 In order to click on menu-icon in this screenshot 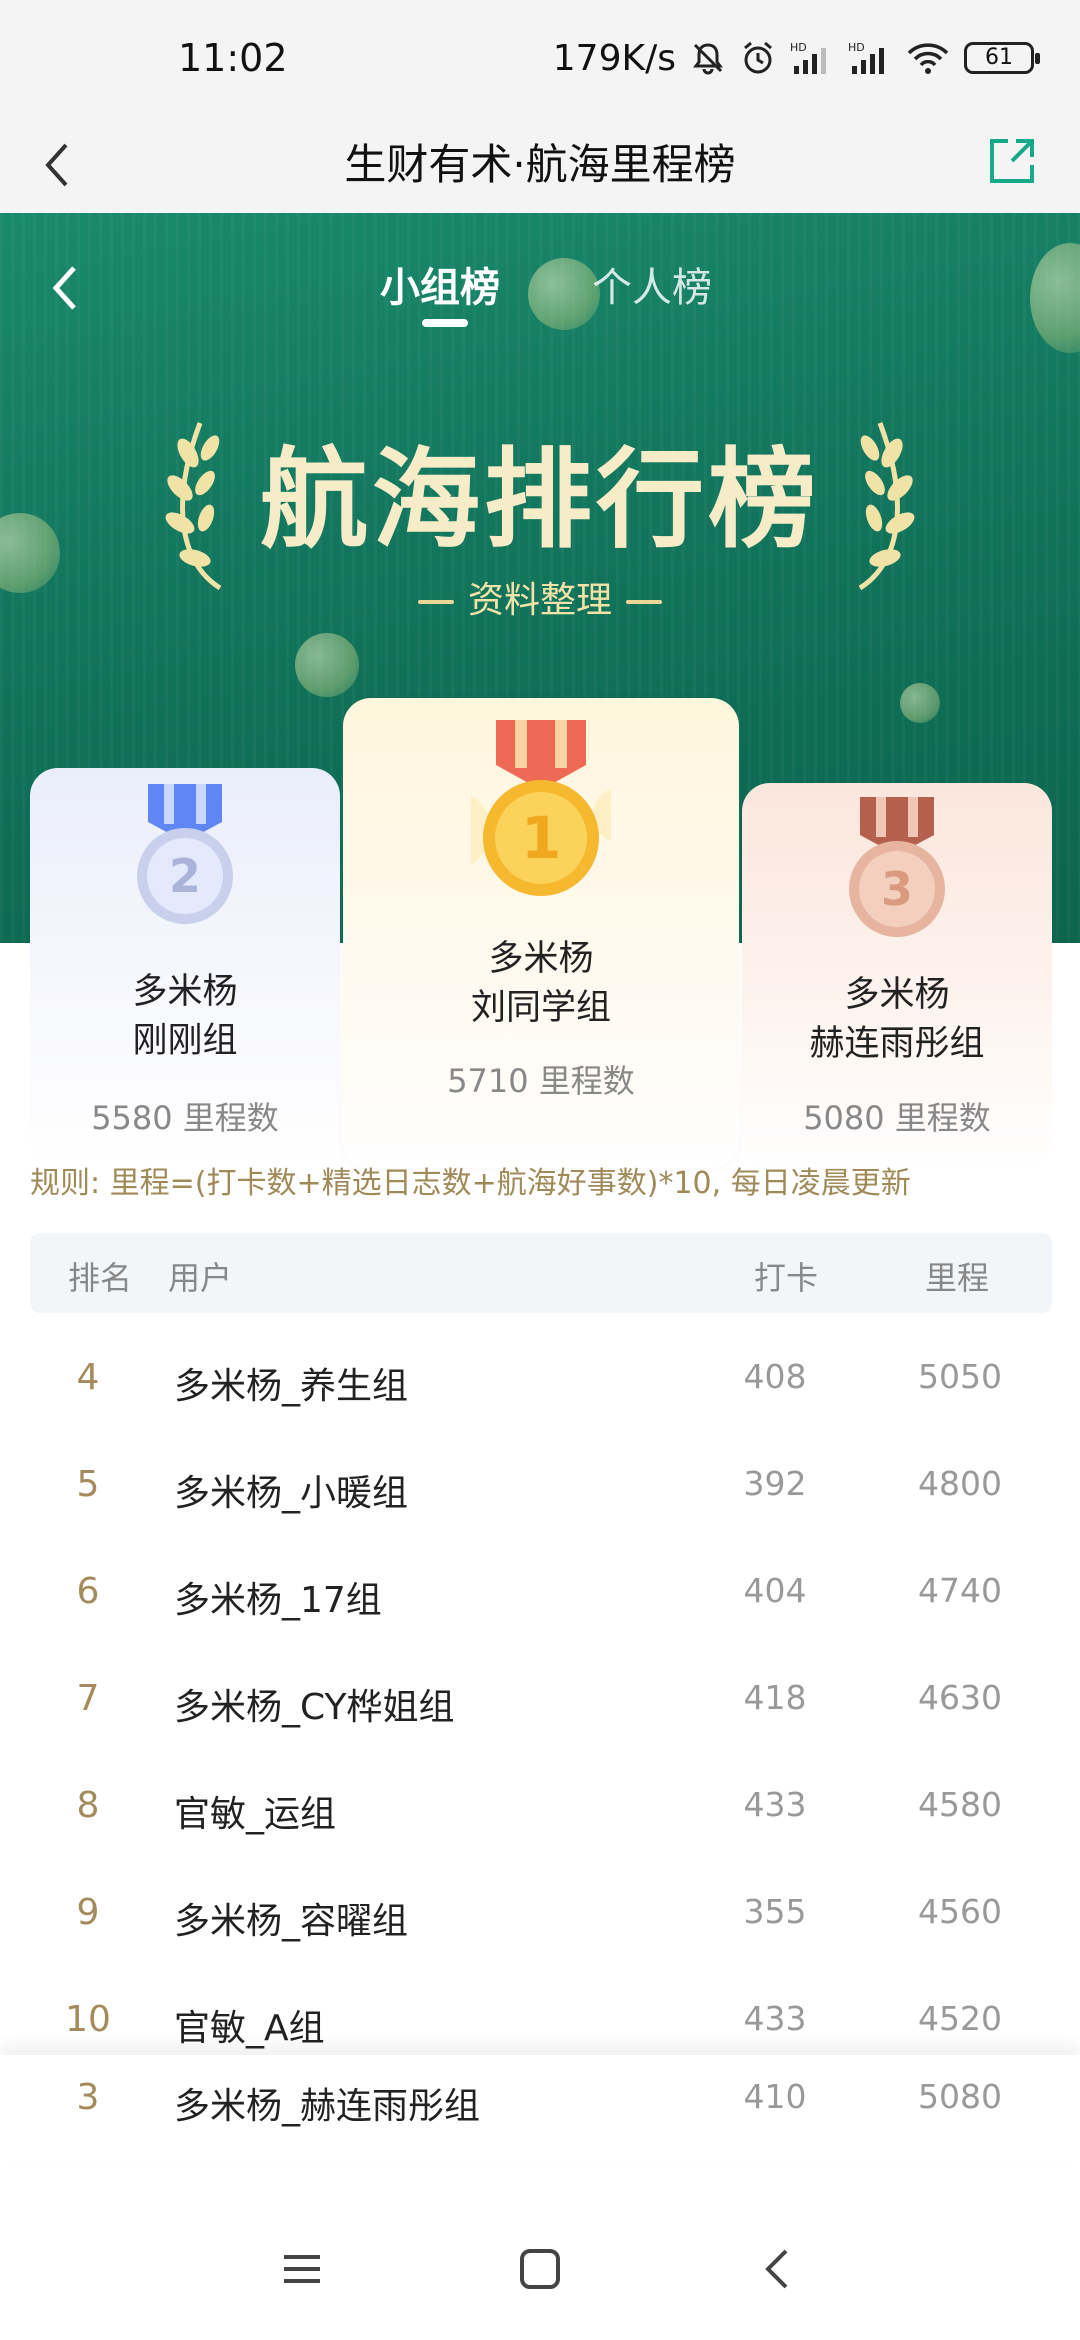, I will do `click(302, 2269)`.